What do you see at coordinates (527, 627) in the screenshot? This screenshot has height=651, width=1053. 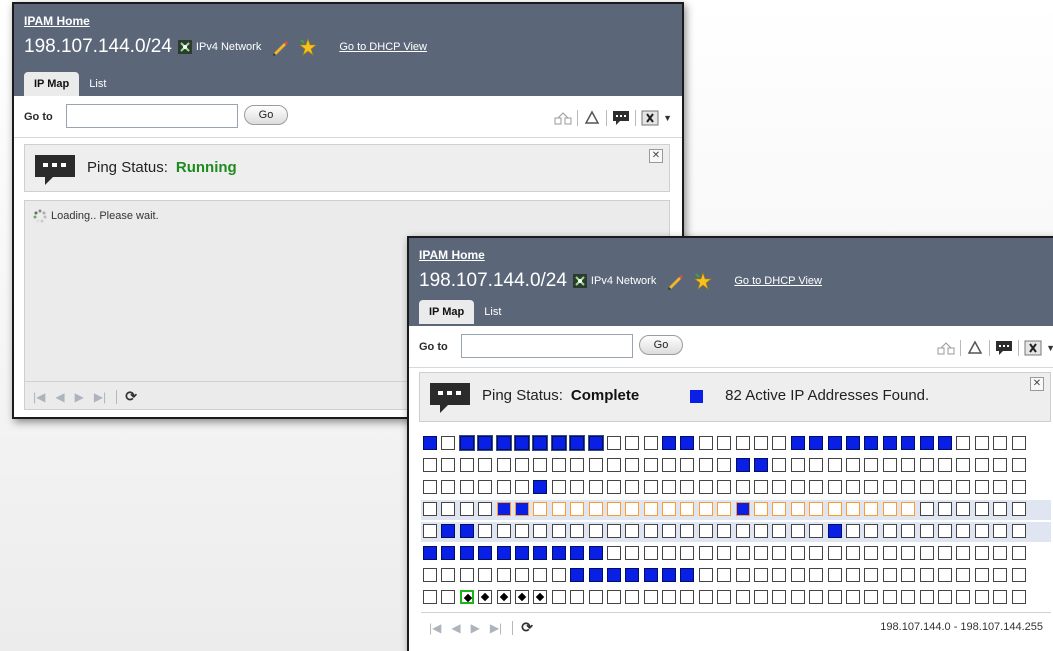 I see `refresh-icon: ⟳` at bounding box center [527, 627].